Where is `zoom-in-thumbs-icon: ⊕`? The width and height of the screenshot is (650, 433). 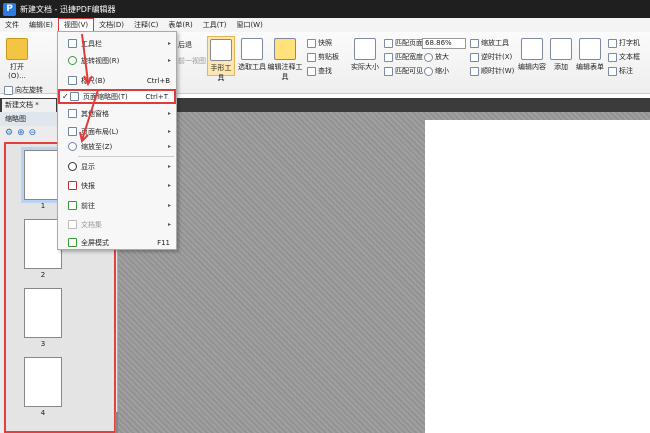 zoom-in-thumbs-icon: ⊕ is located at coordinates (21, 133).